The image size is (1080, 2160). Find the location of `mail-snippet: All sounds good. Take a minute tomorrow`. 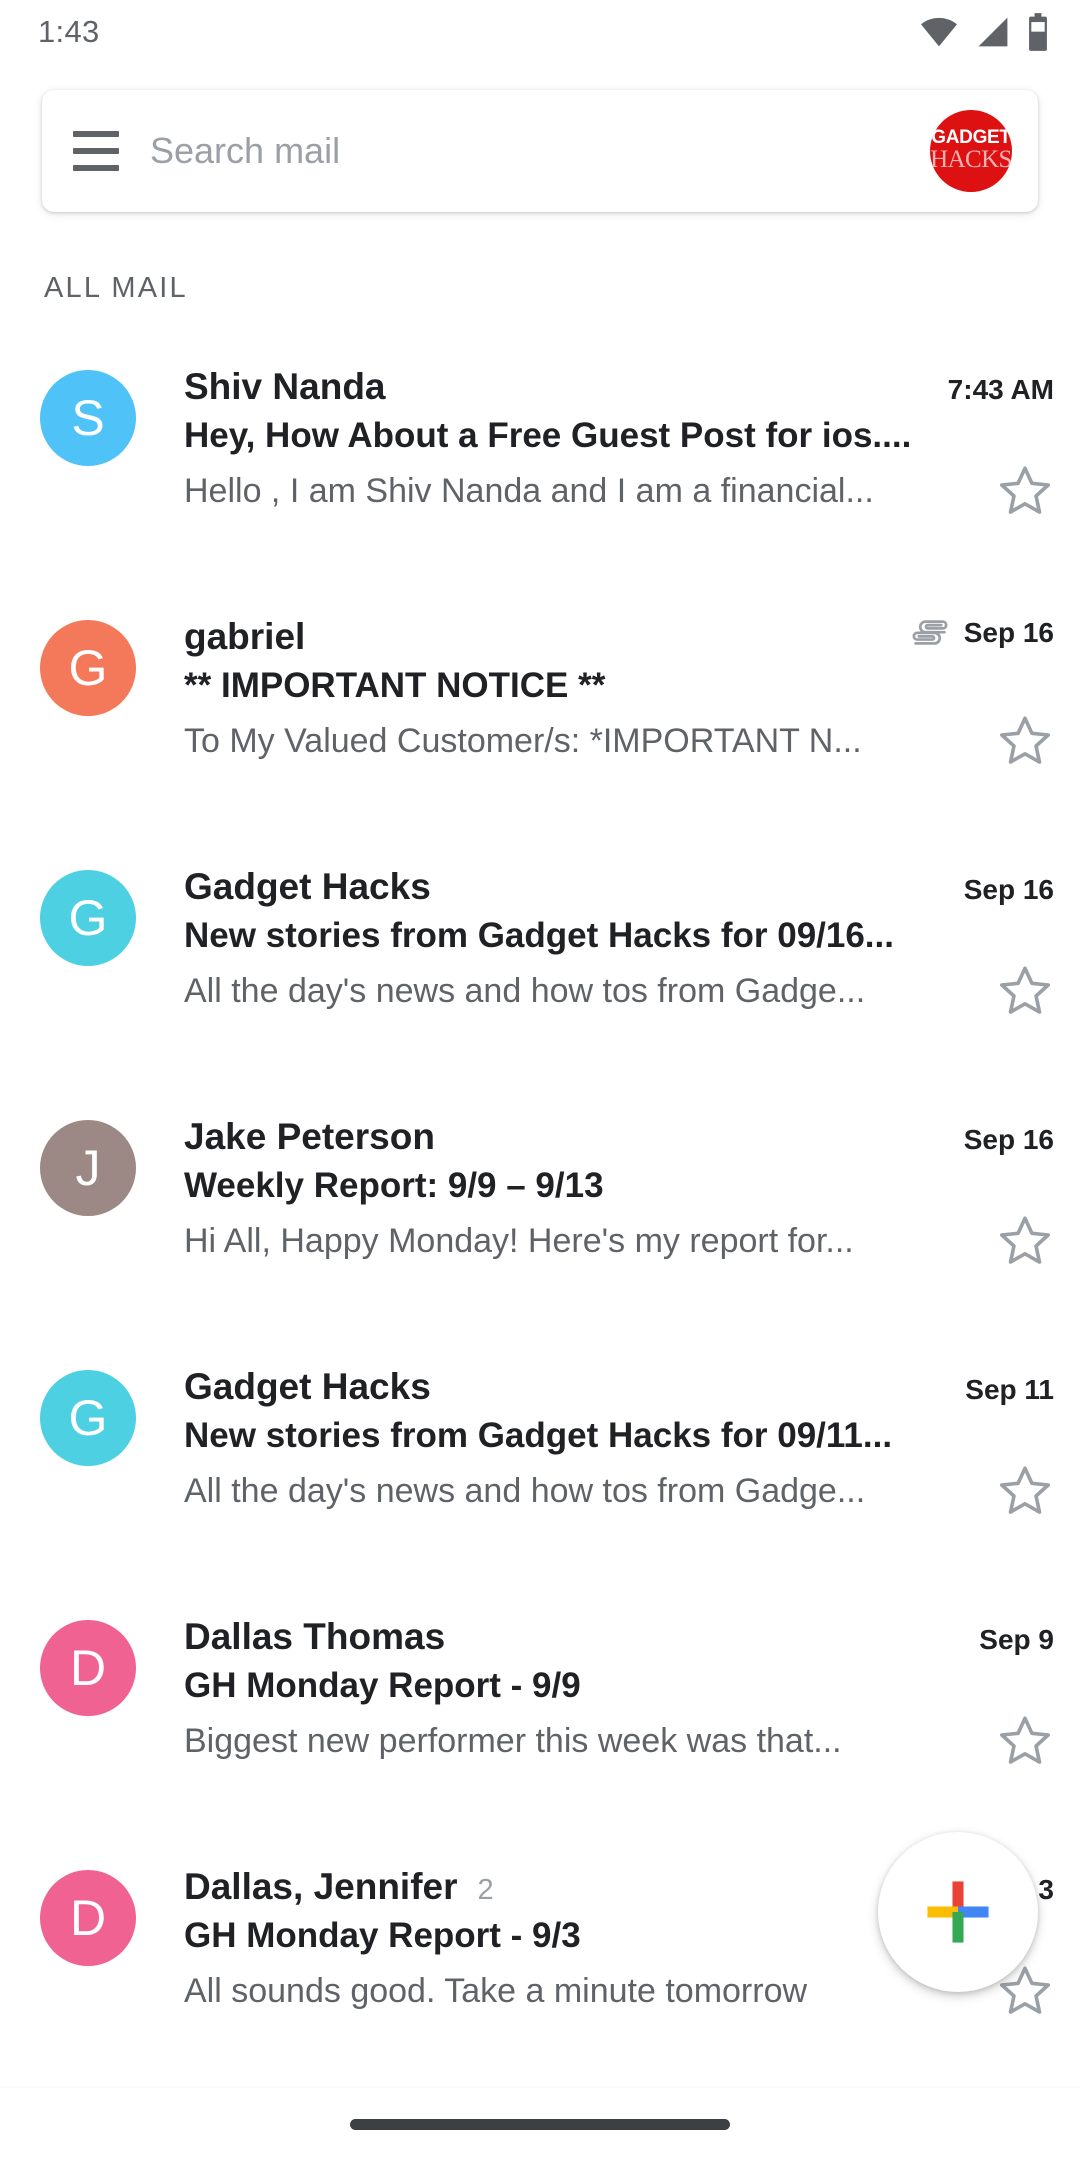

mail-snippet: All sounds good. Take a minute tomorrow is located at coordinates (496, 1990).